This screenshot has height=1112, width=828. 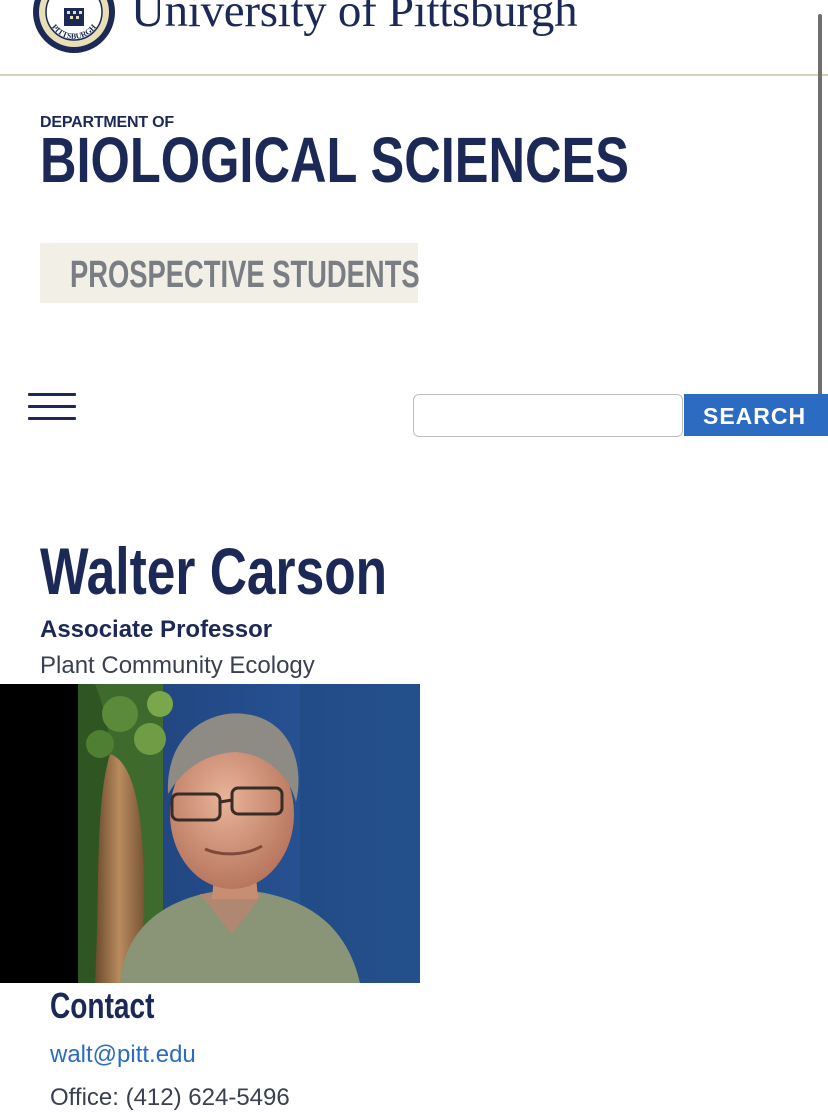 What do you see at coordinates (102, 1005) in the screenshot?
I see `contact-heading: Contact` at bounding box center [102, 1005].